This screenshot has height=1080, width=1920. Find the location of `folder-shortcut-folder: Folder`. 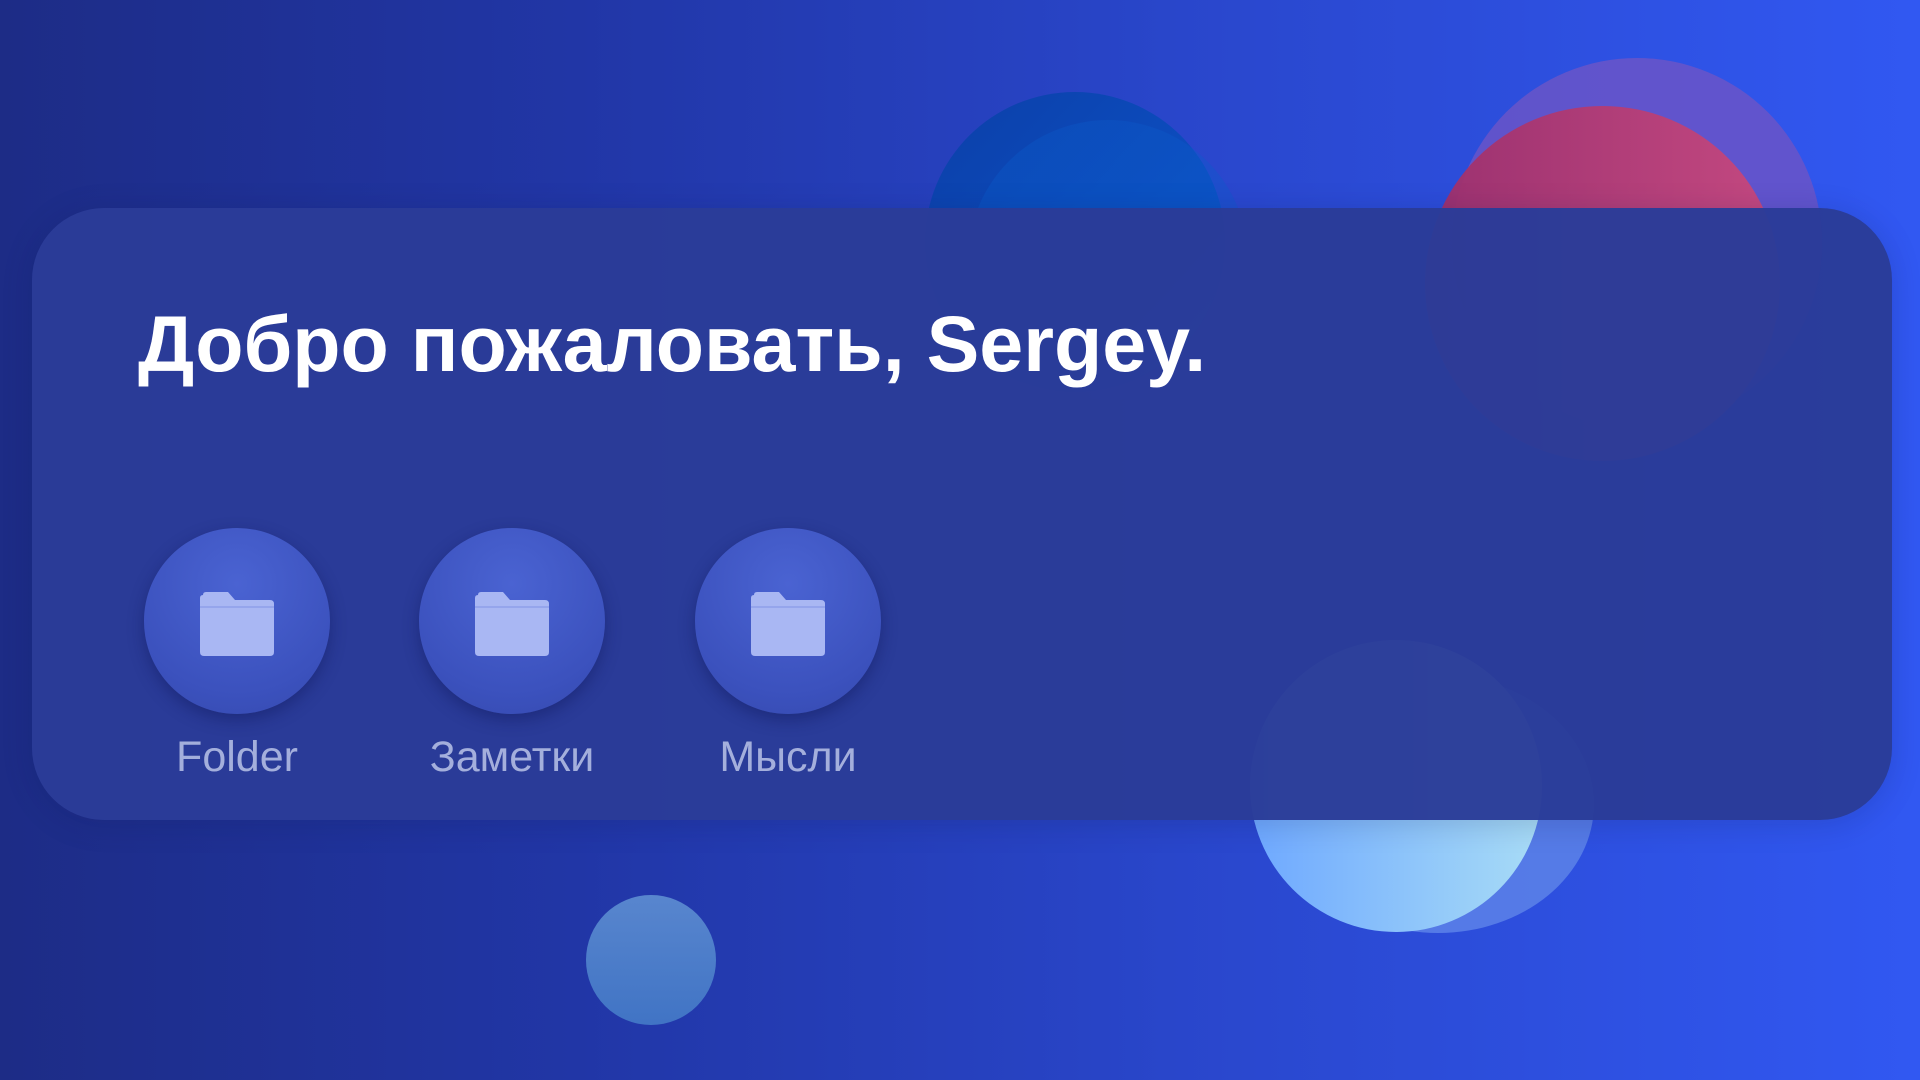

folder-shortcut-folder: Folder is located at coordinates (237, 658).